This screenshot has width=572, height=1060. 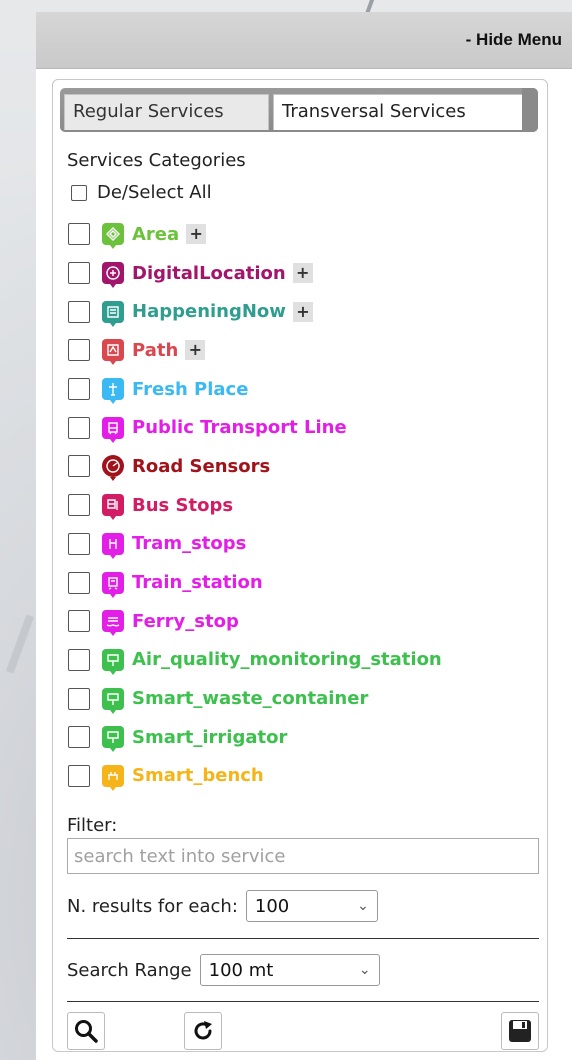 I want to click on service-row: Air_quality_monitoring_station, so click(x=308, y=660).